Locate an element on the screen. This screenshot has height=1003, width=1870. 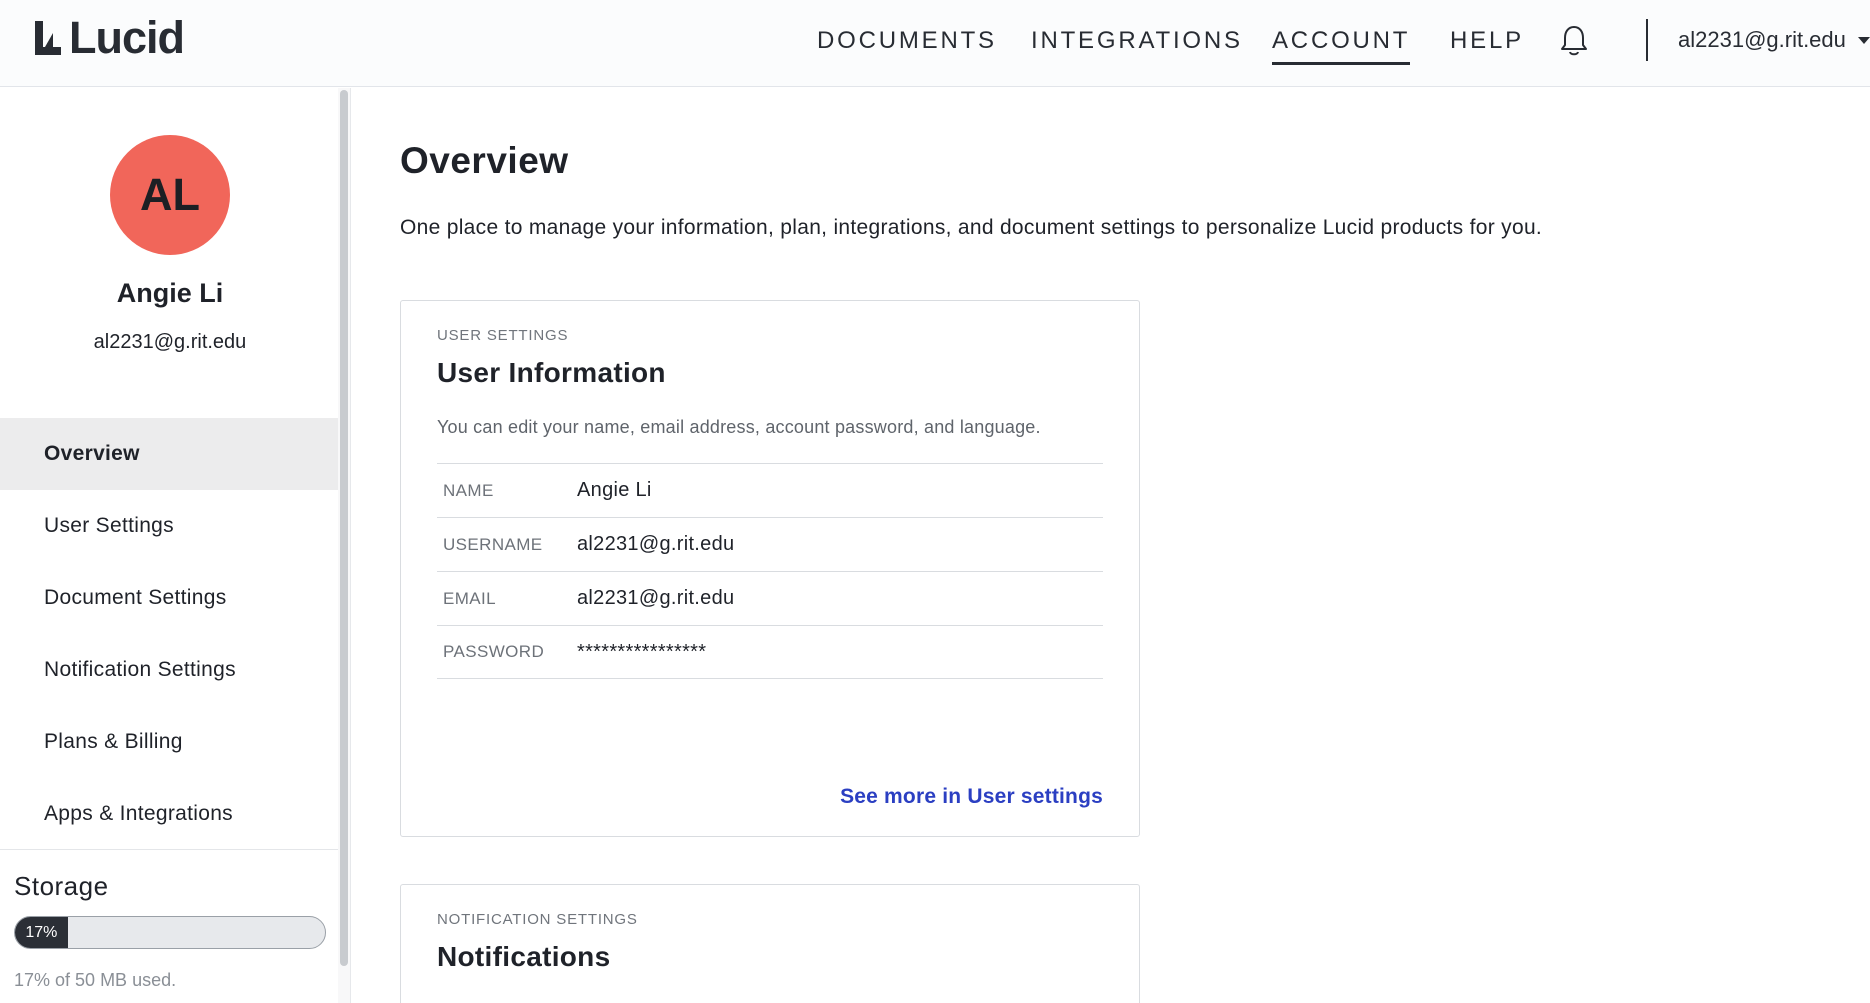
table-row: USERNAME al2231@g.rit.edu is located at coordinates (770, 544).